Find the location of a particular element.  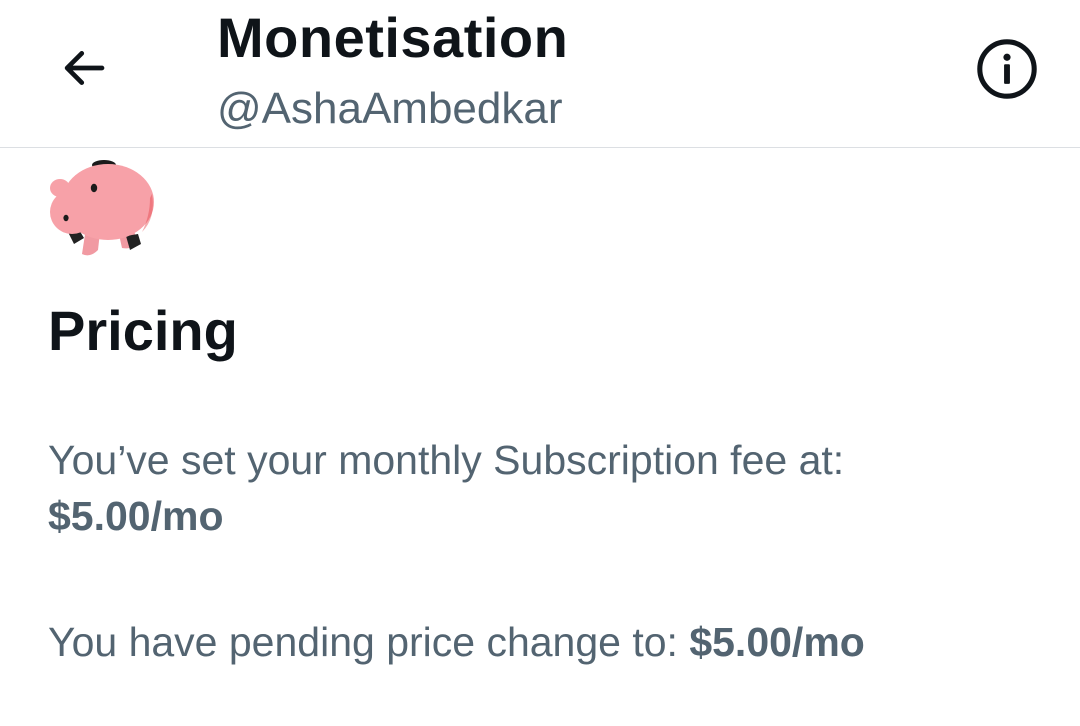

pending-price-amount: $5.00/mo is located at coordinates (777, 642).